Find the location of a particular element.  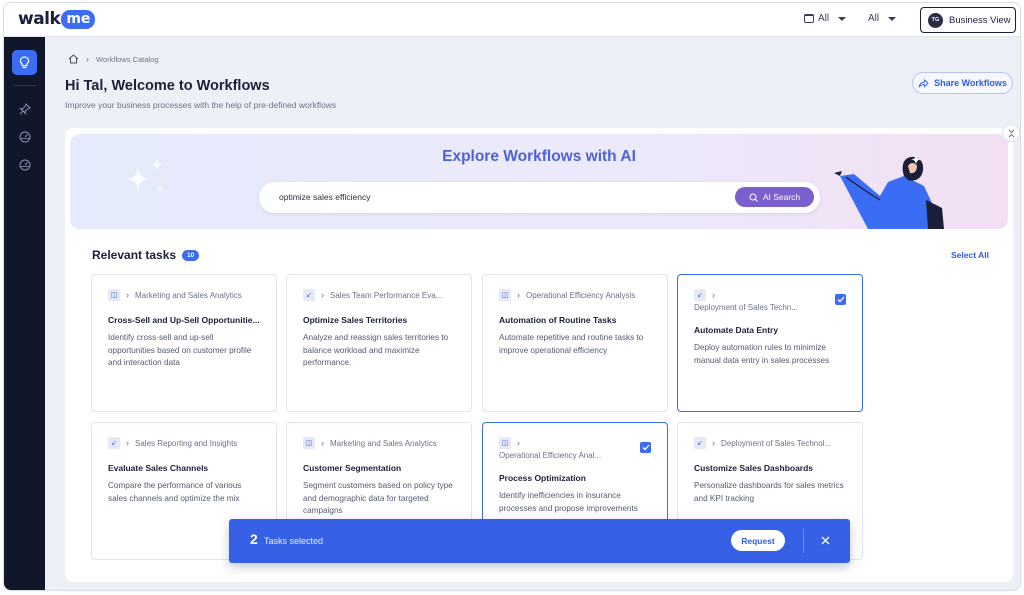

avatar: TG is located at coordinates (935, 20).